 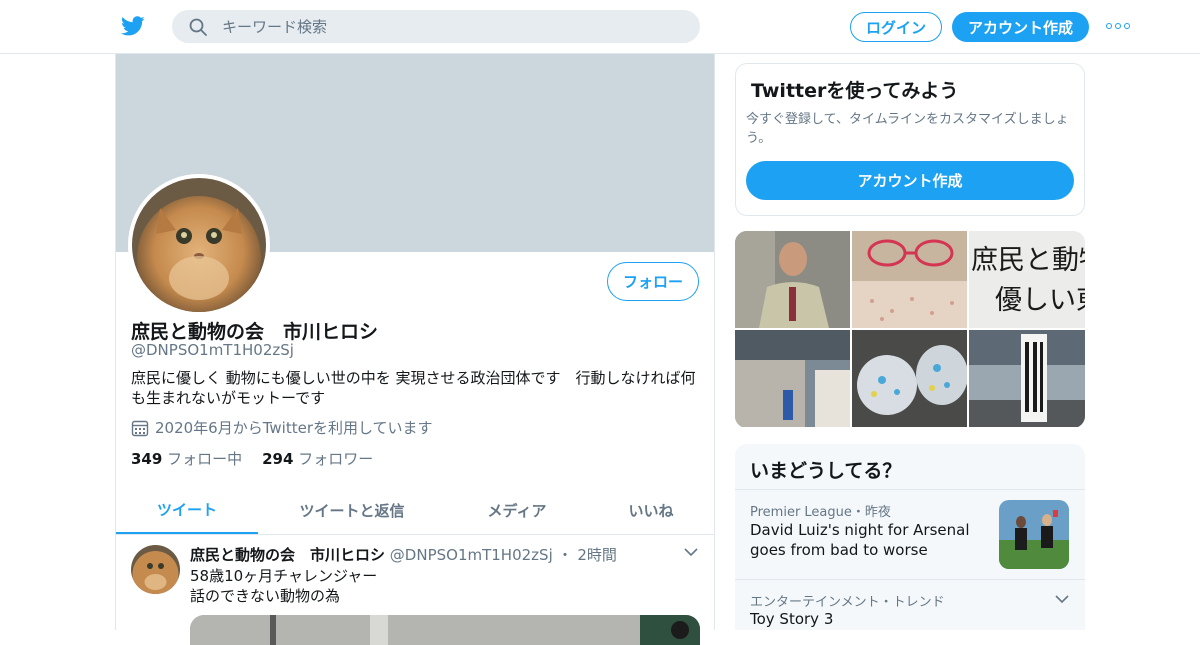 I want to click on cat-photo-small, so click(x=155, y=569).